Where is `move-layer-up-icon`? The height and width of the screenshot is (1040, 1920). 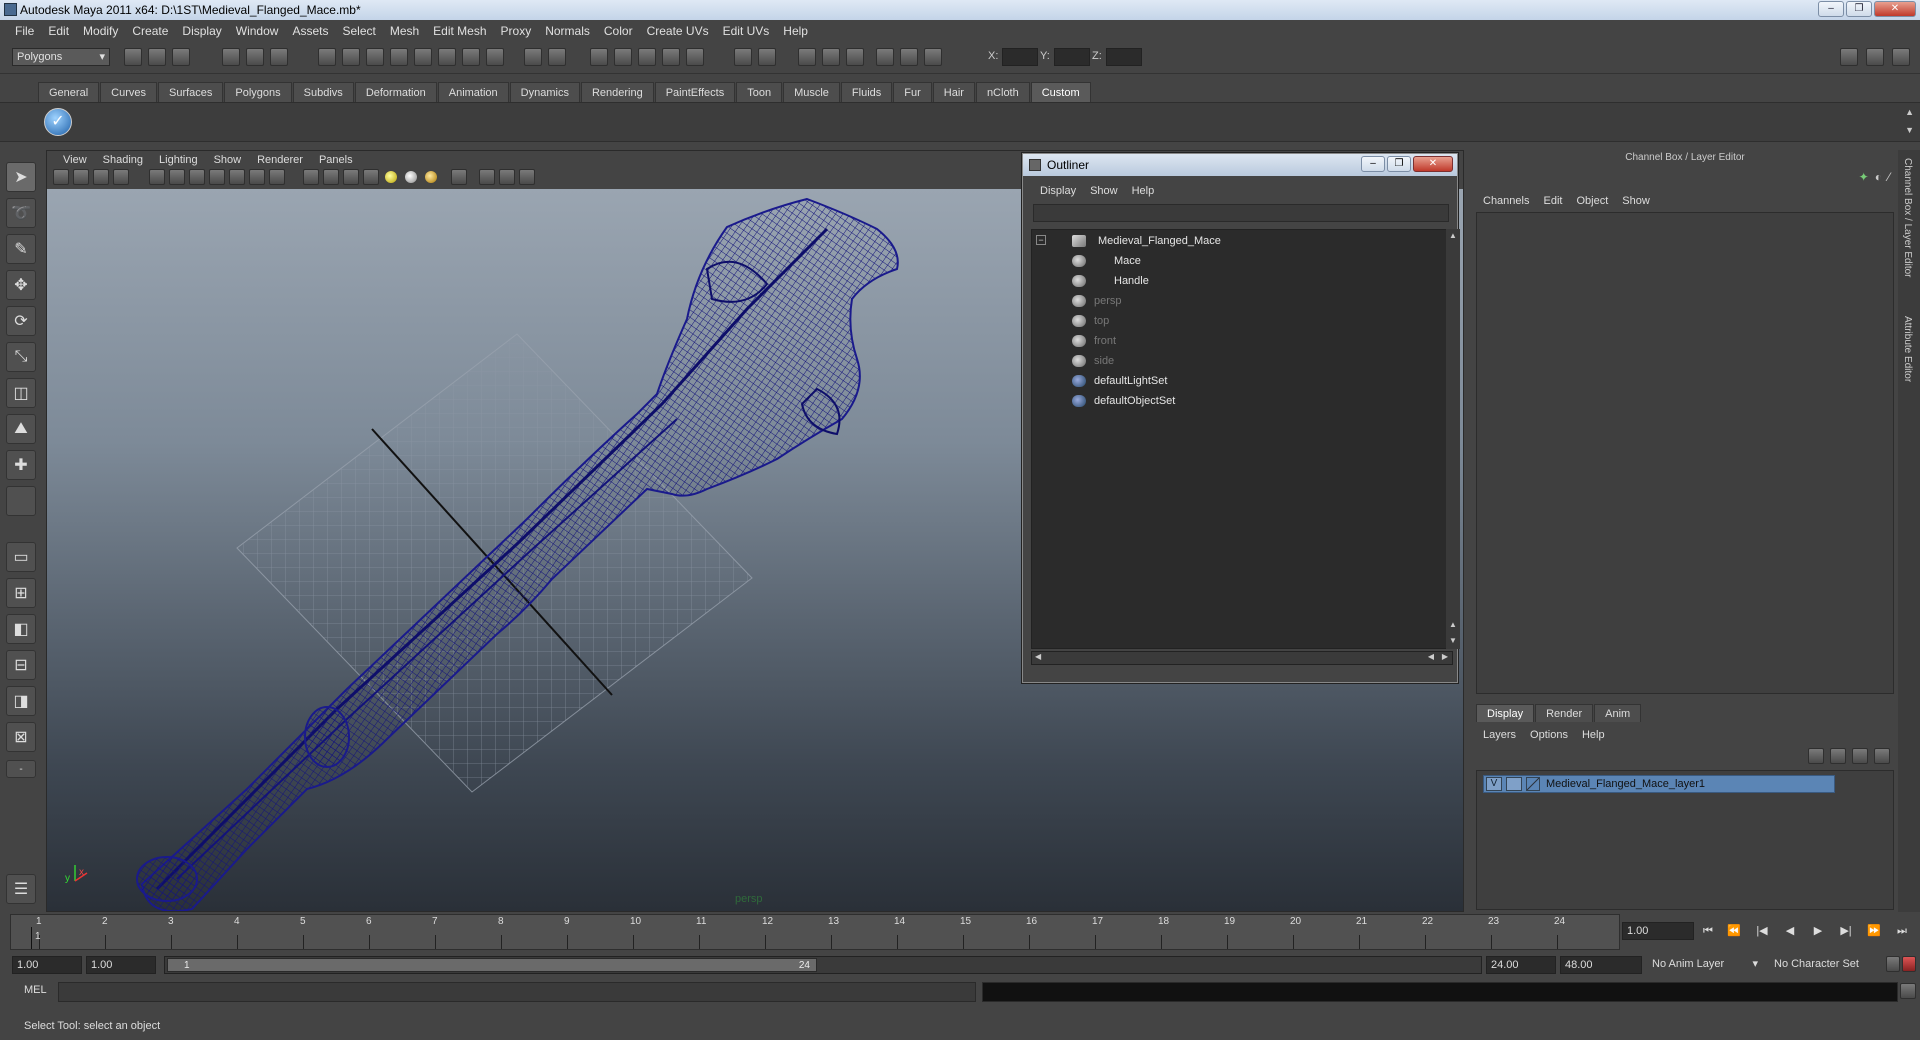 move-layer-up-icon is located at coordinates (1816, 756).